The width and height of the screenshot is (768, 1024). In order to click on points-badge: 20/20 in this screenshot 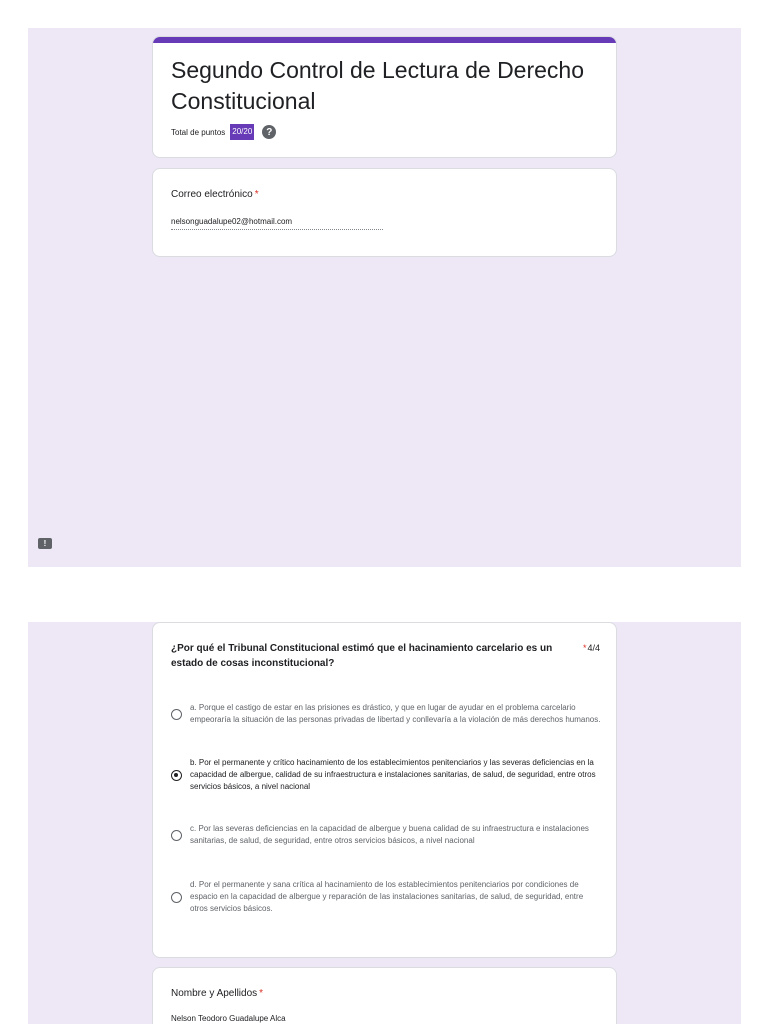, I will do `click(242, 132)`.